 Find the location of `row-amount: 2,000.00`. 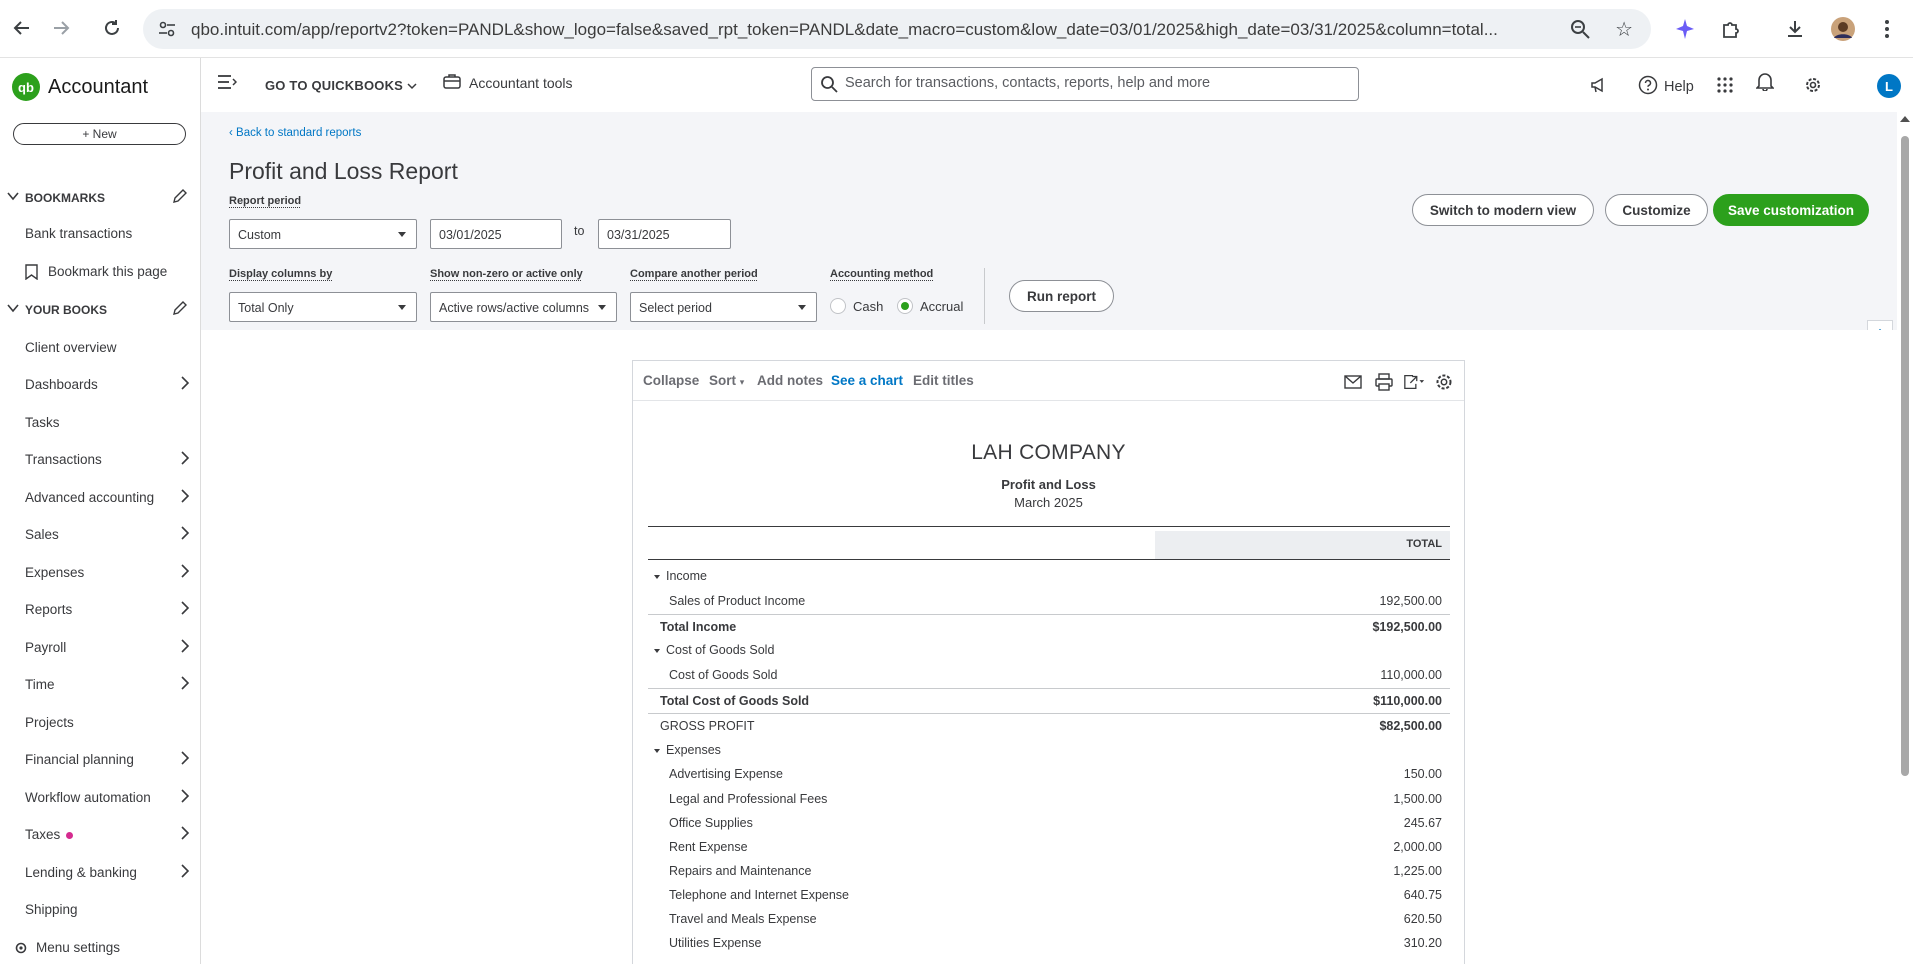

row-amount: 2,000.00 is located at coordinates (1417, 847).